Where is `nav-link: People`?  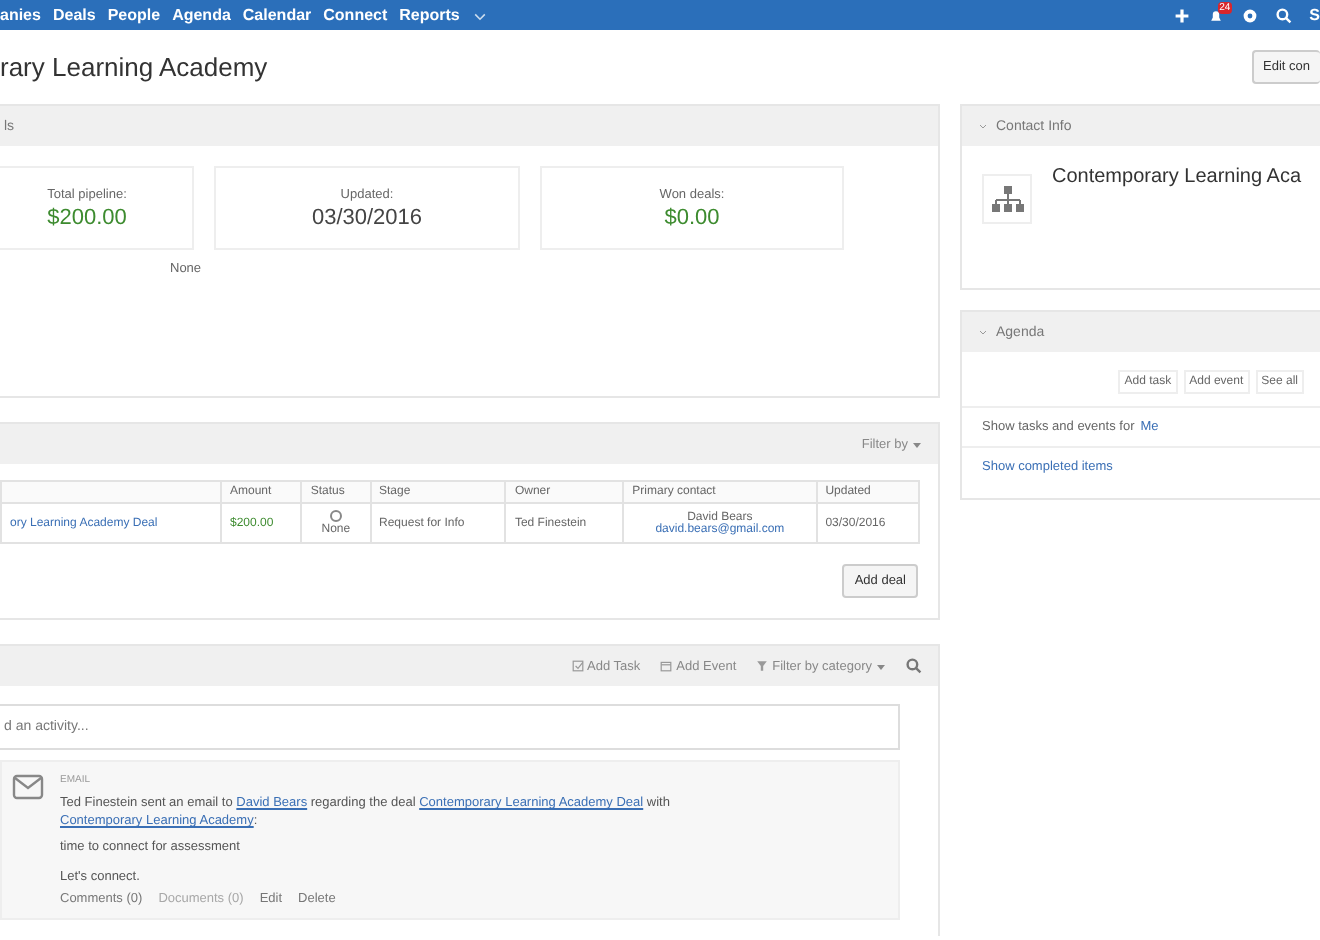
nav-link: People is located at coordinates (134, 15).